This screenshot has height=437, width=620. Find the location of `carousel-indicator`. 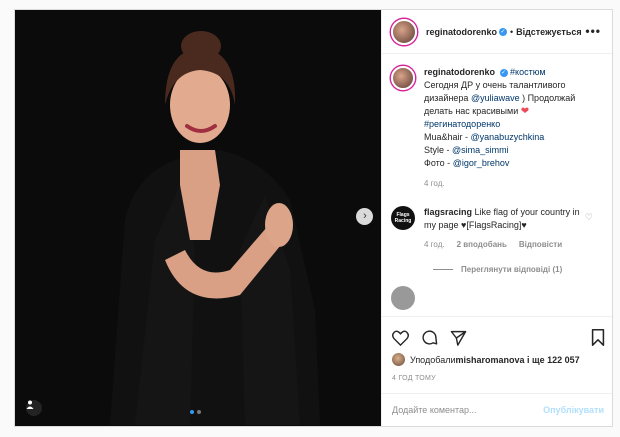

carousel-indicator is located at coordinates (195, 412).